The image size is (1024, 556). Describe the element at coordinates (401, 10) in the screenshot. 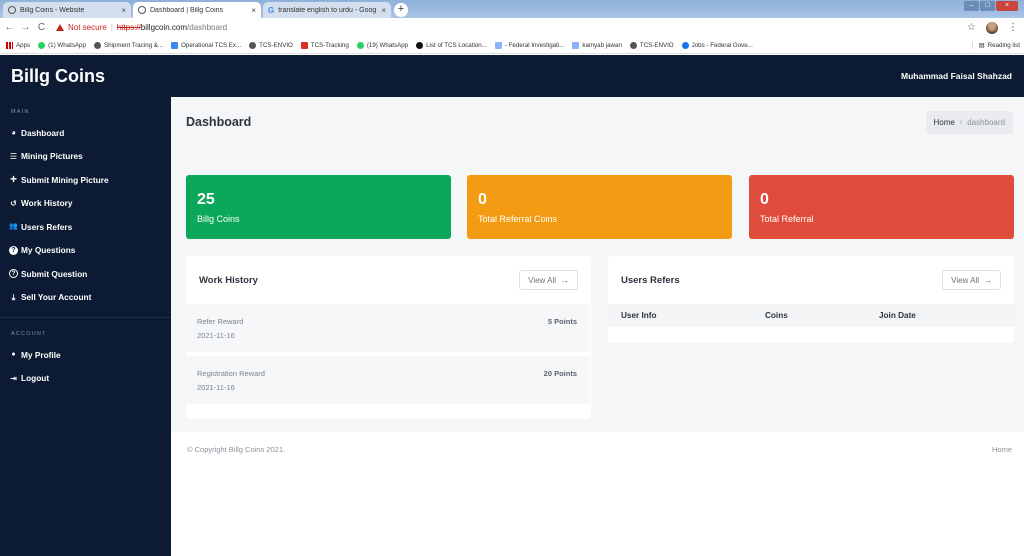

I see `new-tab-button: +` at that location.